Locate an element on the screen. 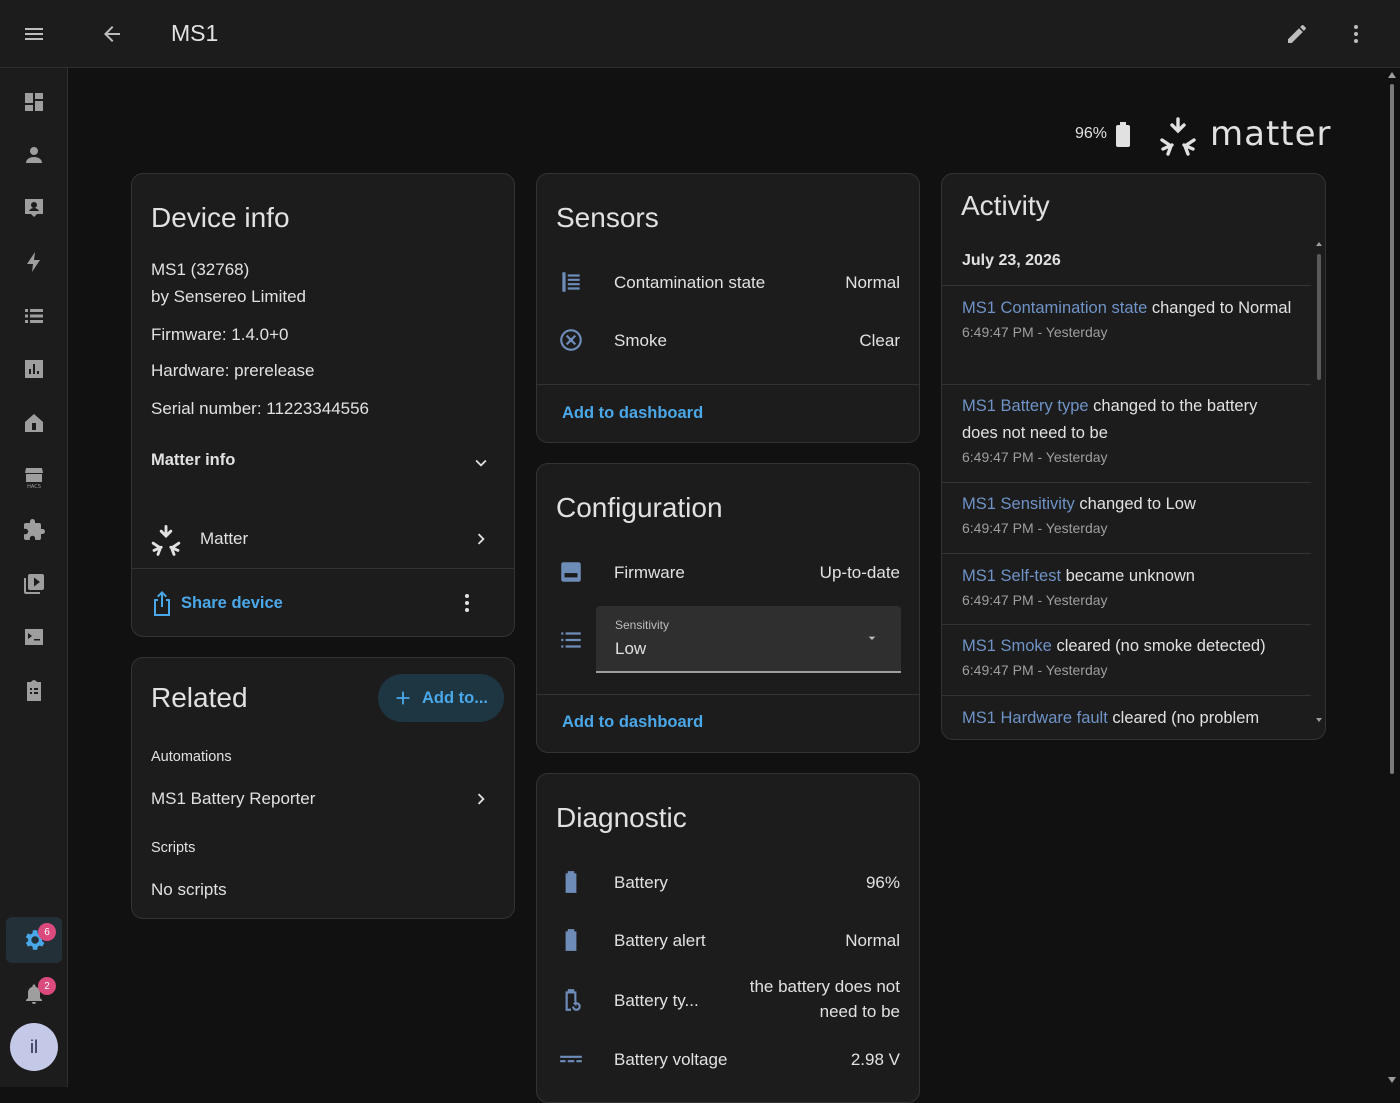  activity-text: became unknown is located at coordinates (1128, 576).